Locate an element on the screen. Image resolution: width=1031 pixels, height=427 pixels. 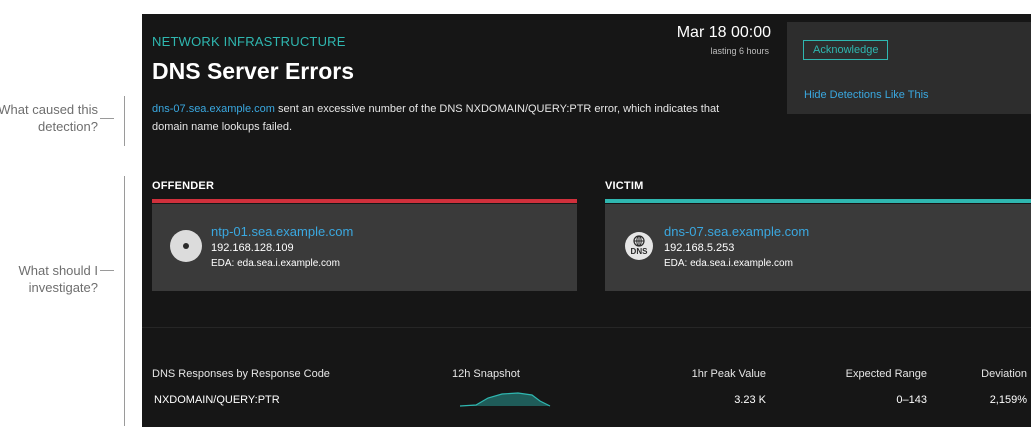
victim-ip: 192.168.5.253 is located at coordinates (699, 248).